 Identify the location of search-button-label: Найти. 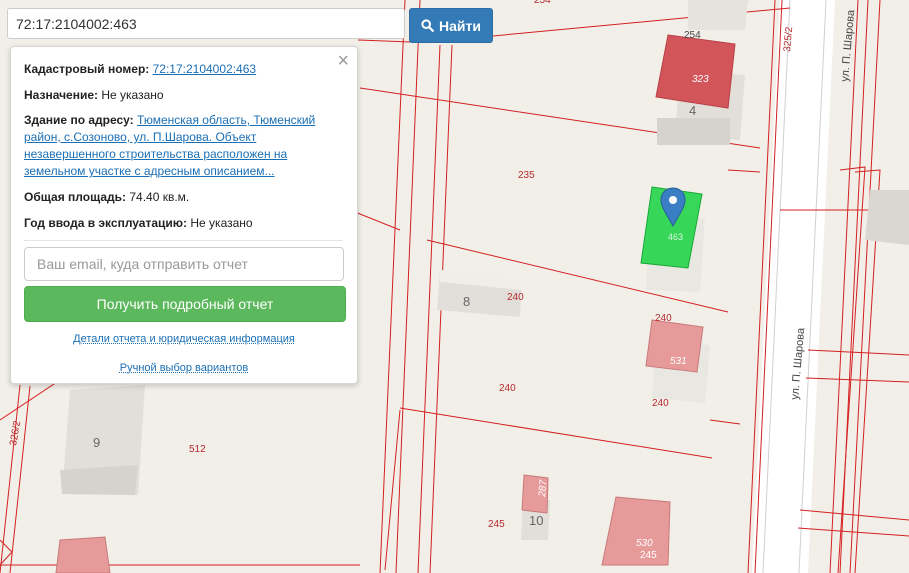
(460, 25).